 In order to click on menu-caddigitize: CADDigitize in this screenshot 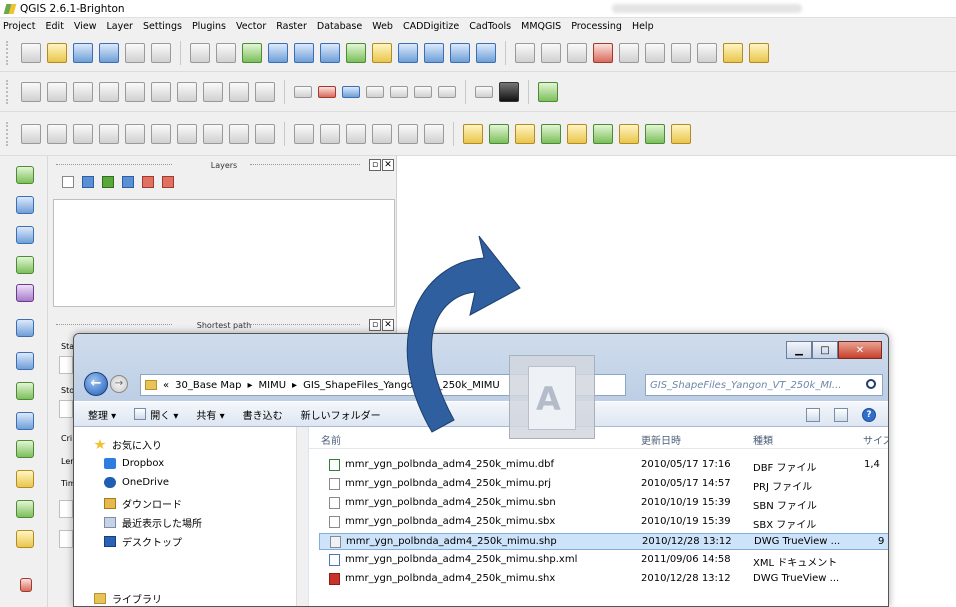, I will do `click(431, 26)`.